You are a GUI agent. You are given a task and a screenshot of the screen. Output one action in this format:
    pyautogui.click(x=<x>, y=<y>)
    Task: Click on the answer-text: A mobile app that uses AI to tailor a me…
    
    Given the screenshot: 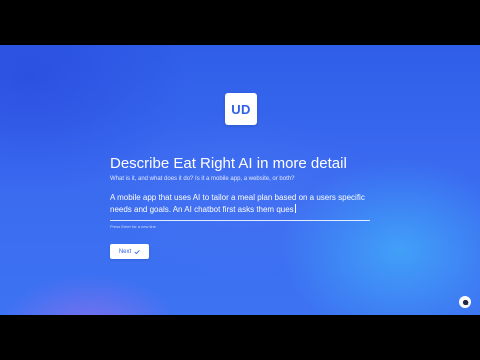 What is the action you would take?
    pyautogui.click(x=240, y=204)
    